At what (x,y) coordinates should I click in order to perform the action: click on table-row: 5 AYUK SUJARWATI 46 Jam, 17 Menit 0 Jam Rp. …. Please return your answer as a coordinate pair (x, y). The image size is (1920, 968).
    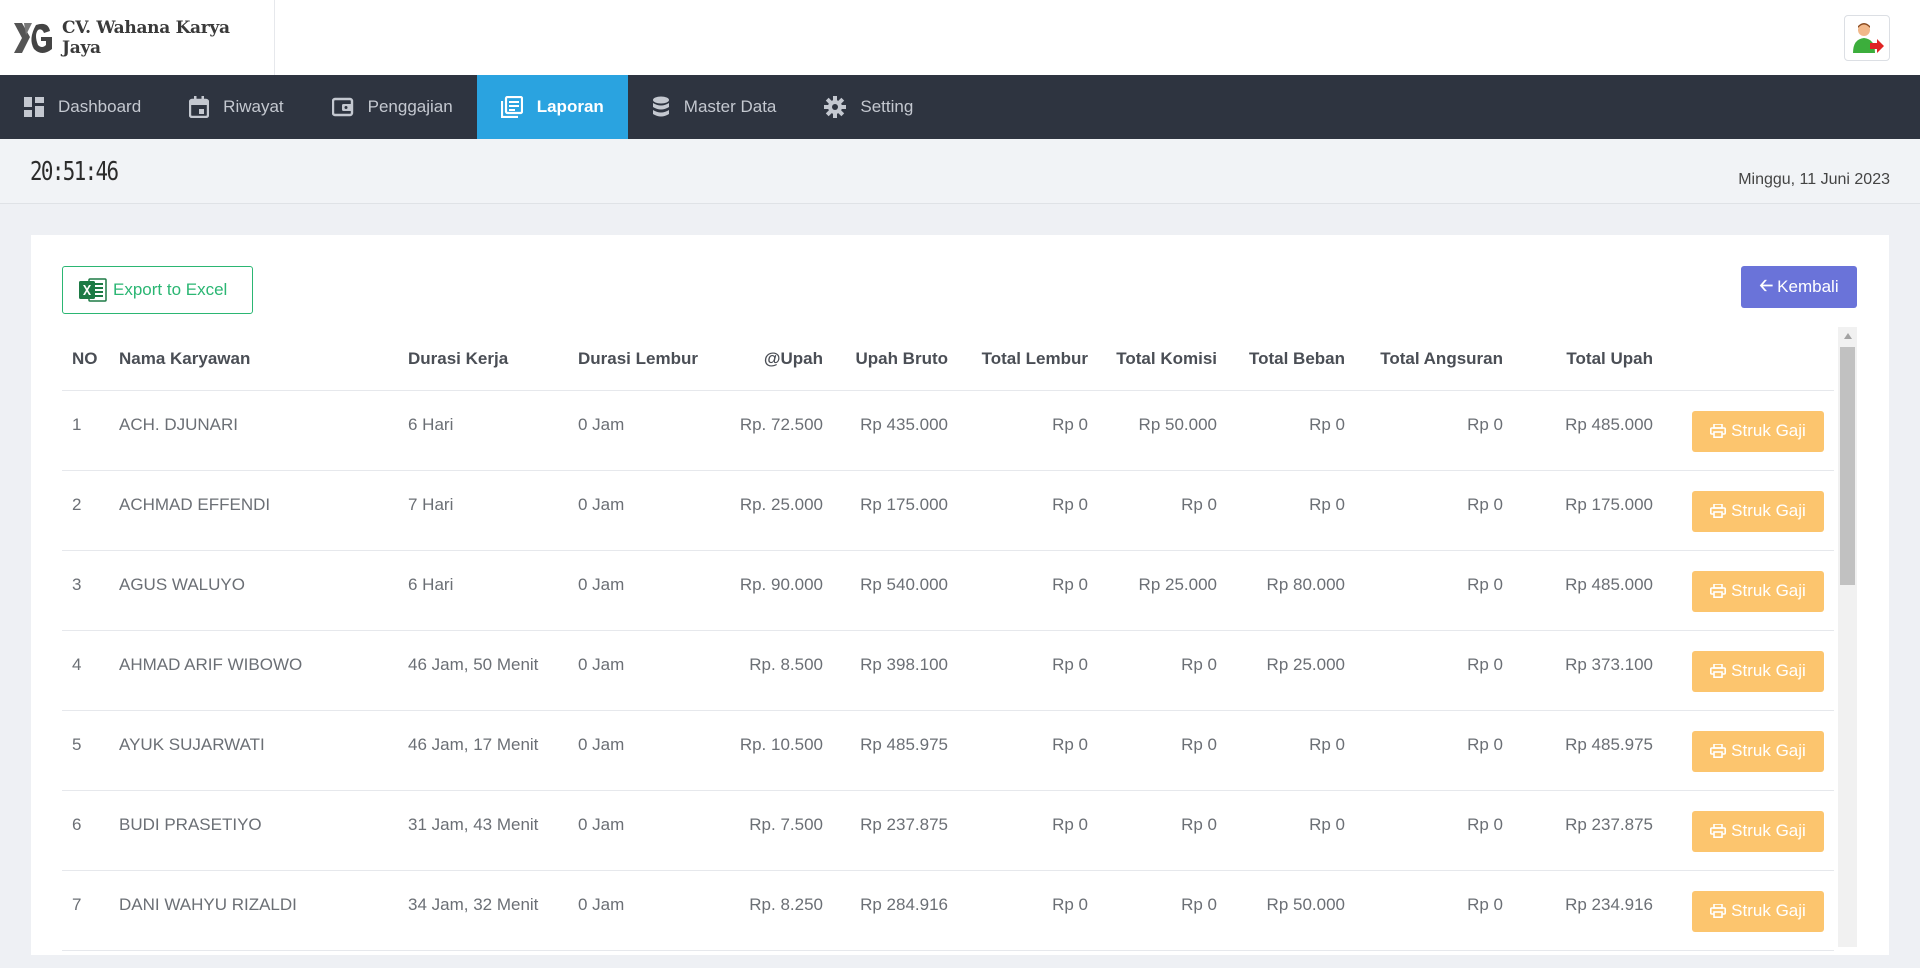
    Looking at the image, I should click on (948, 750).